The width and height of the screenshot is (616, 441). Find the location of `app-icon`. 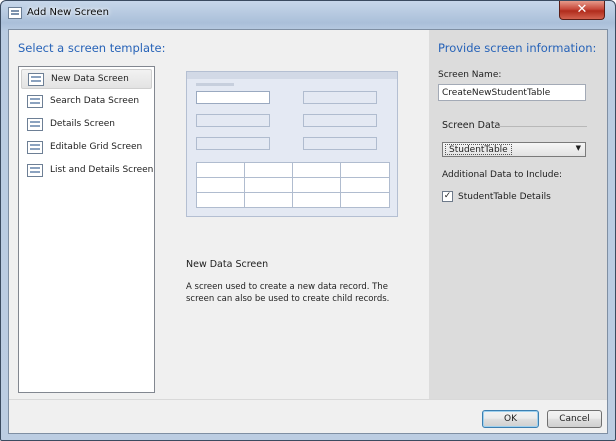

app-icon is located at coordinates (15, 13).